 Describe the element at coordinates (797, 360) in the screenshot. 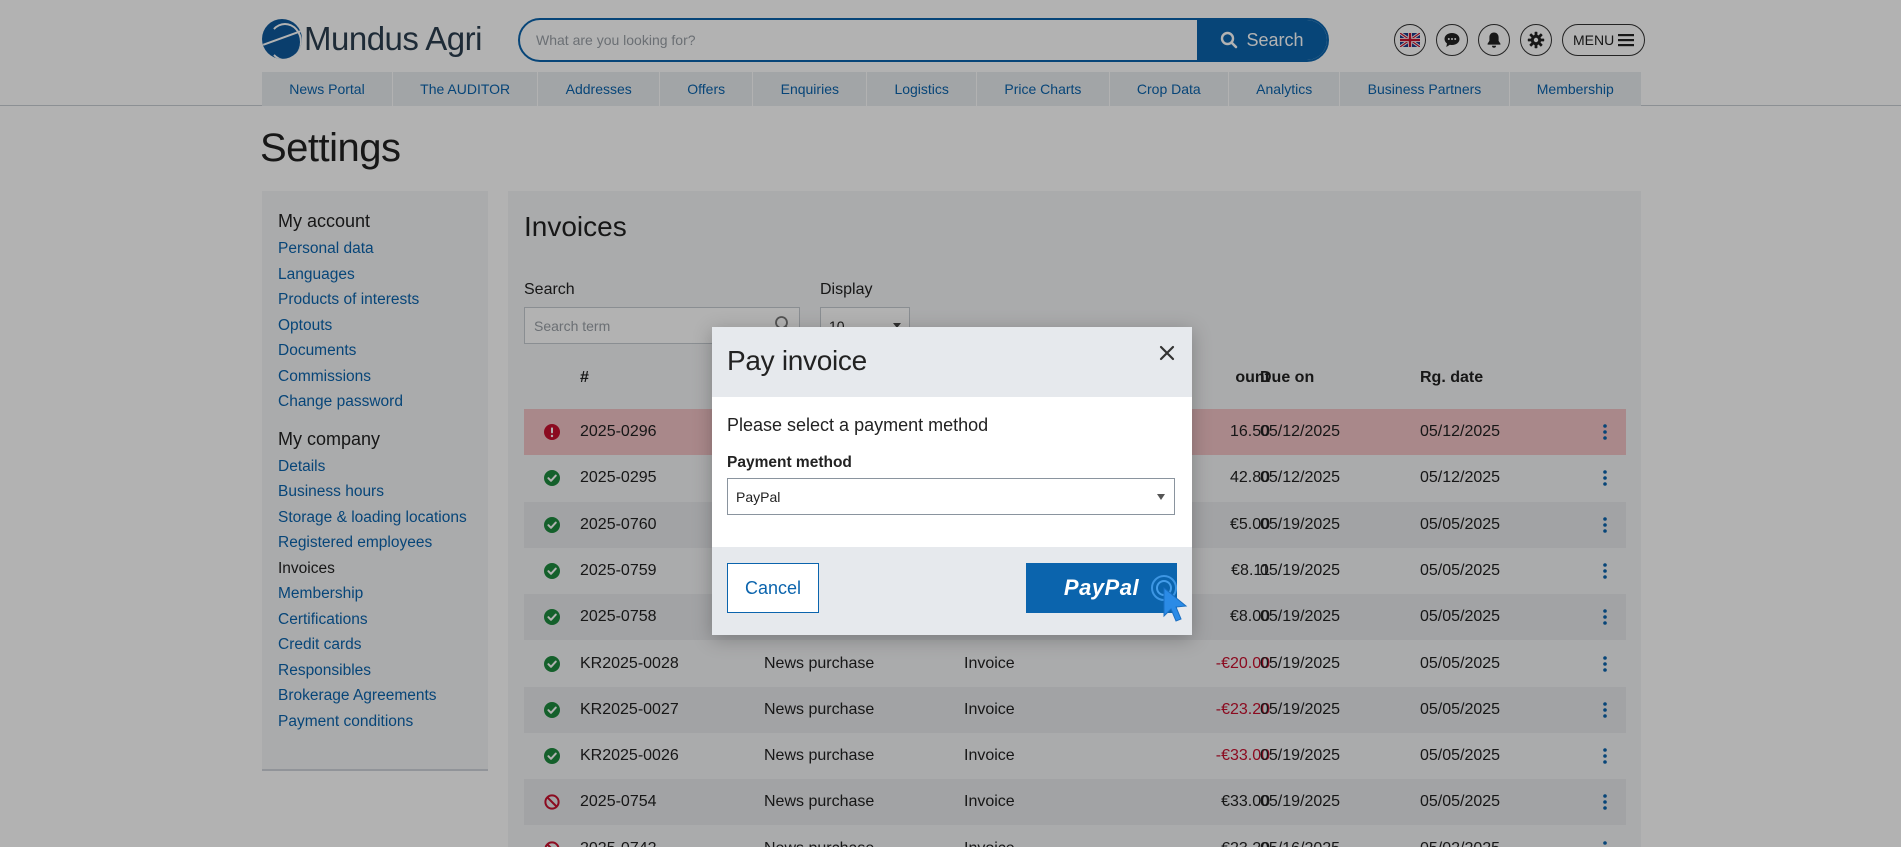

I see `dialog-title: Pay invoice` at that location.